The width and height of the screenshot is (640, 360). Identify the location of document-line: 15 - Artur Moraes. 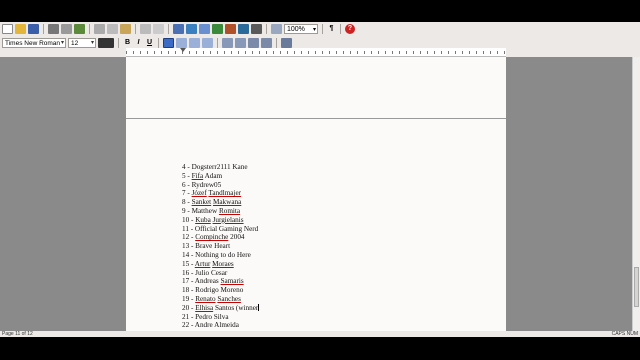
(220, 264).